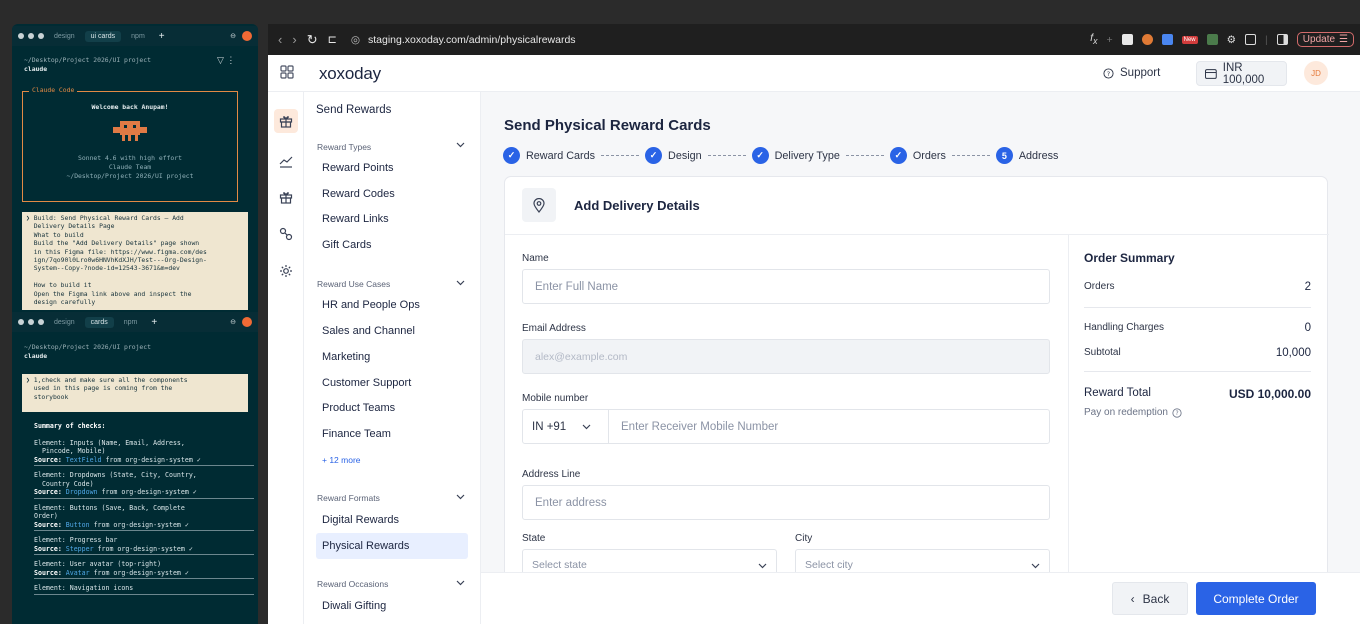 This screenshot has height=624, width=1360. I want to click on forward-arrow-icon: ›, so click(294, 39).